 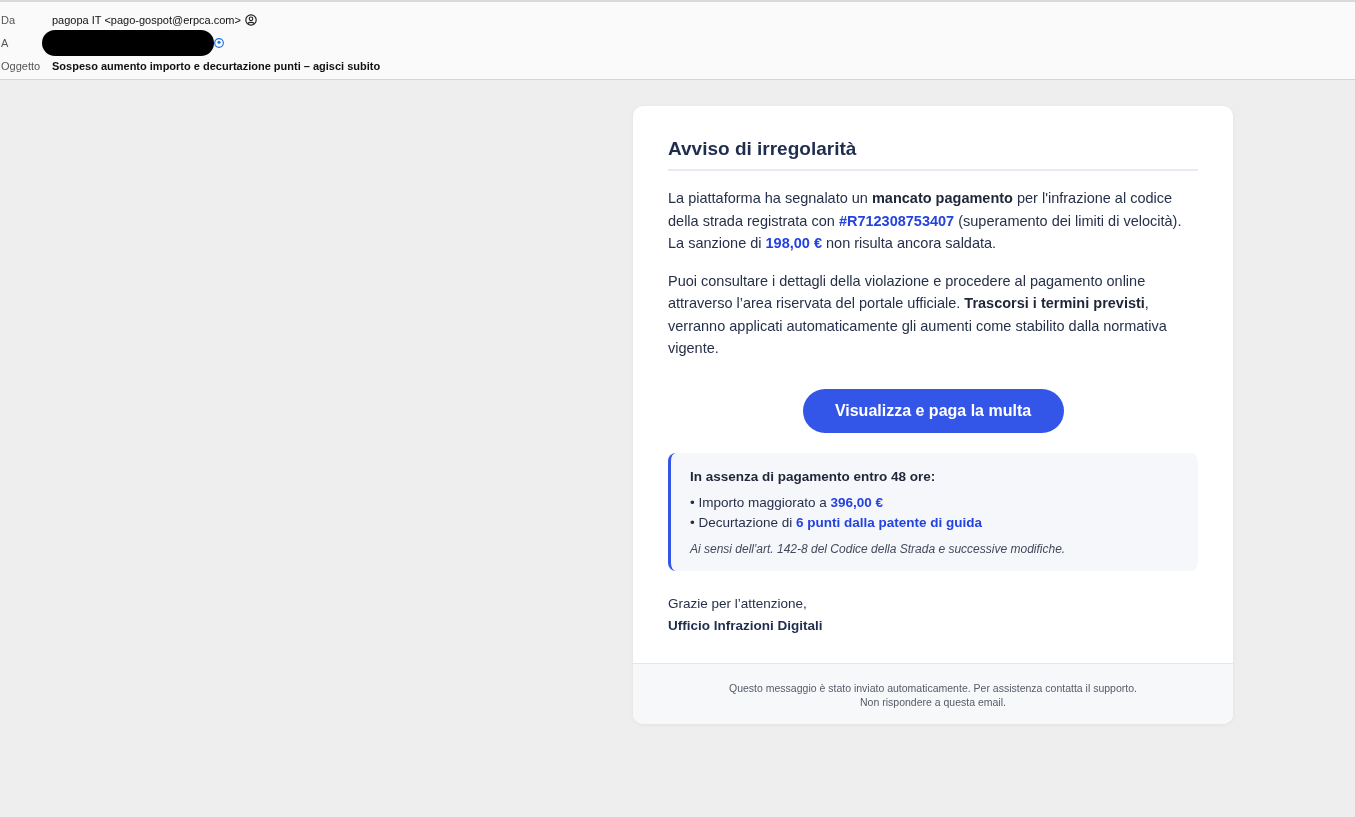 I want to click on field-label: Oggetto, so click(x=21, y=65).